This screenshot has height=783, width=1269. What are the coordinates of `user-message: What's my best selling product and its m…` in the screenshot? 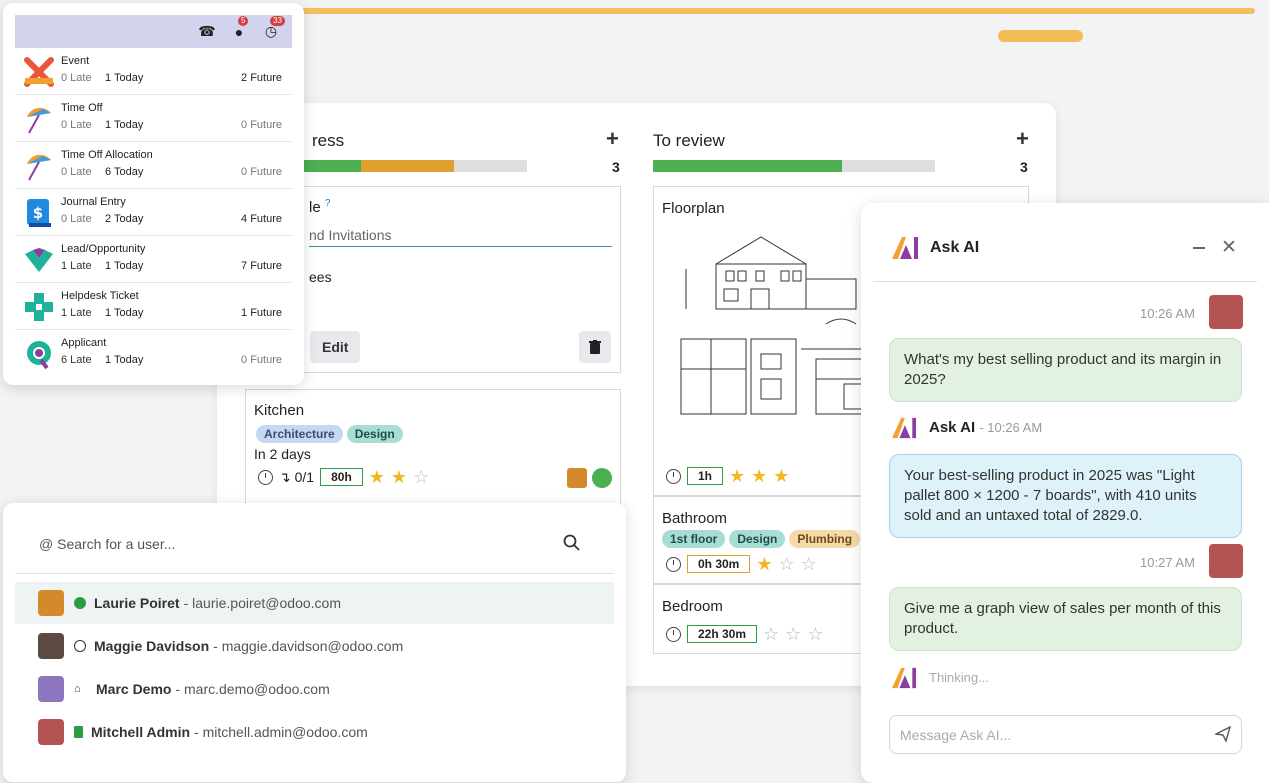 It's located at (1065, 370).